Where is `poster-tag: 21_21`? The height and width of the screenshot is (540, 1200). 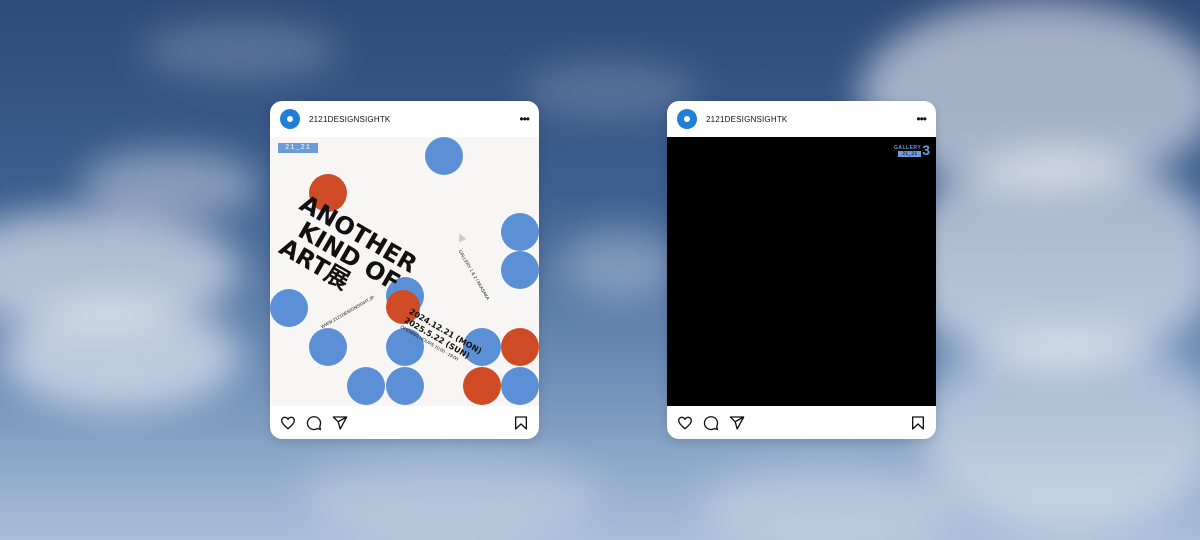 poster-tag: 21_21 is located at coordinates (298, 148).